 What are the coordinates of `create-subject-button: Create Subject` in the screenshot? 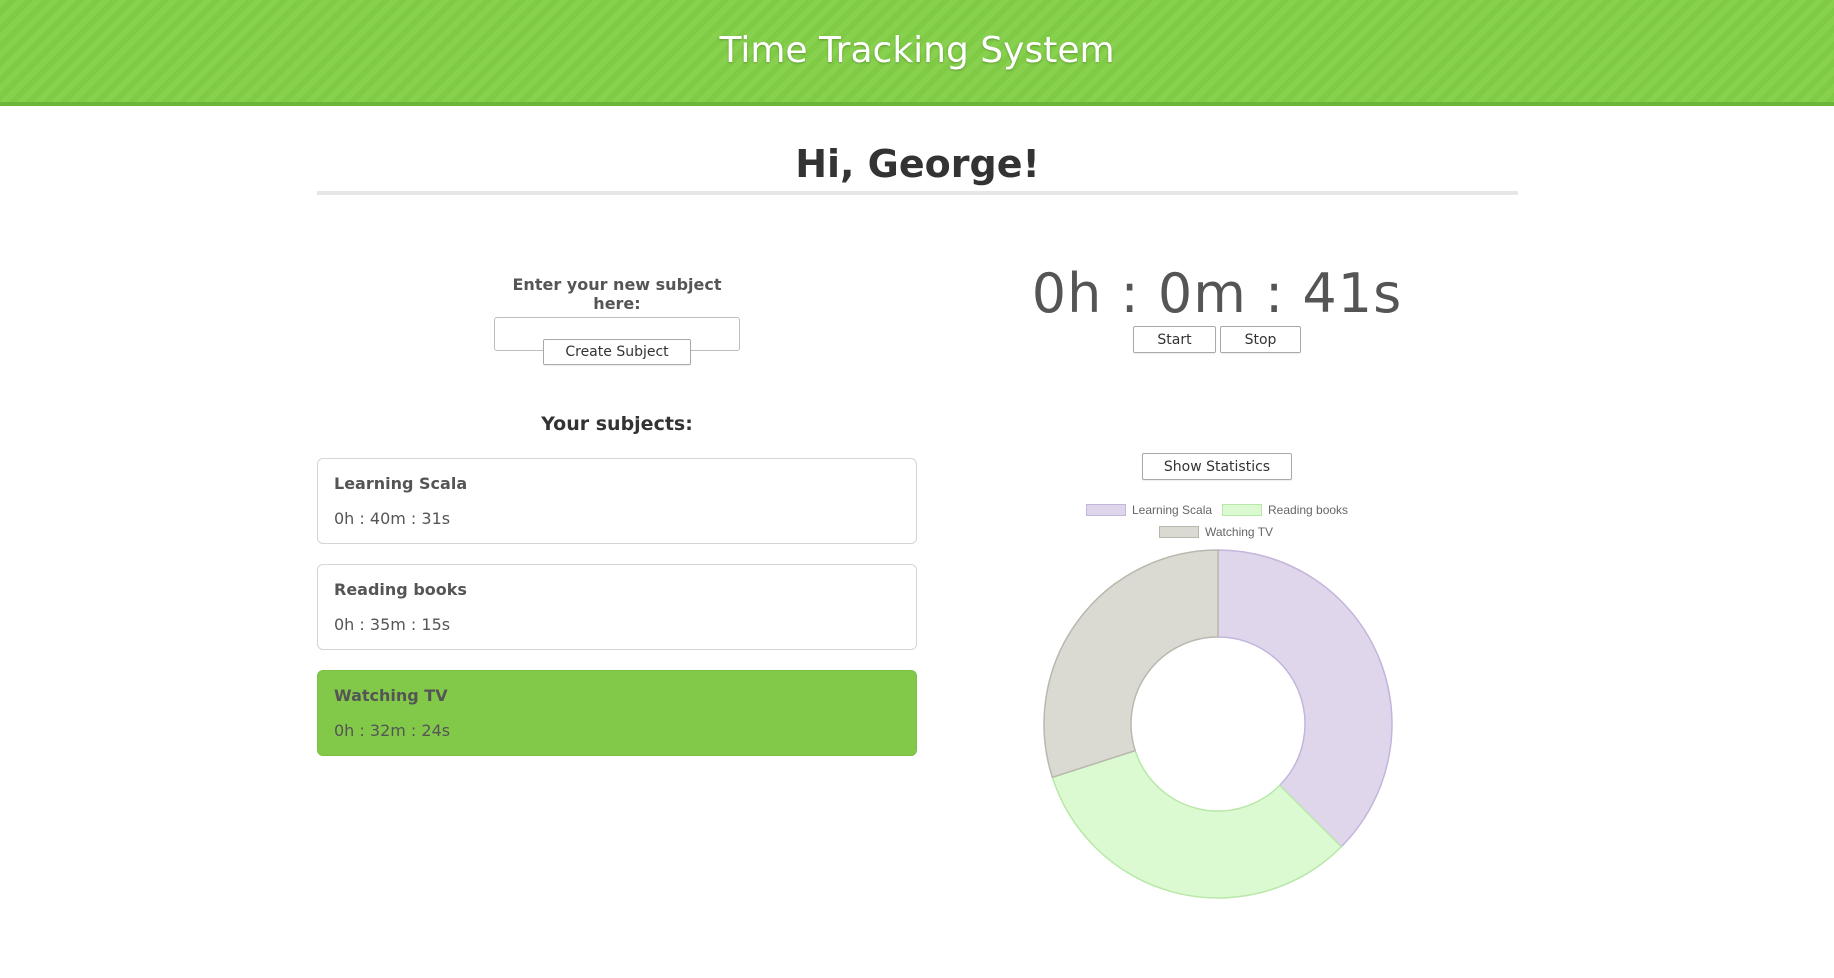 It's located at (617, 352).